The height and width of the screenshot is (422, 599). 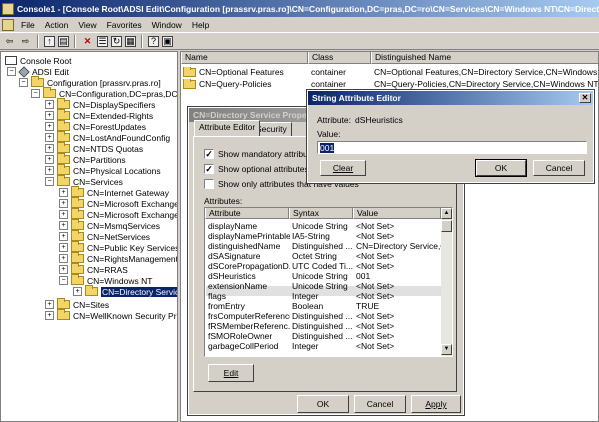 What do you see at coordinates (436, 404) in the screenshot?
I see `props-apply-button: Apply` at bounding box center [436, 404].